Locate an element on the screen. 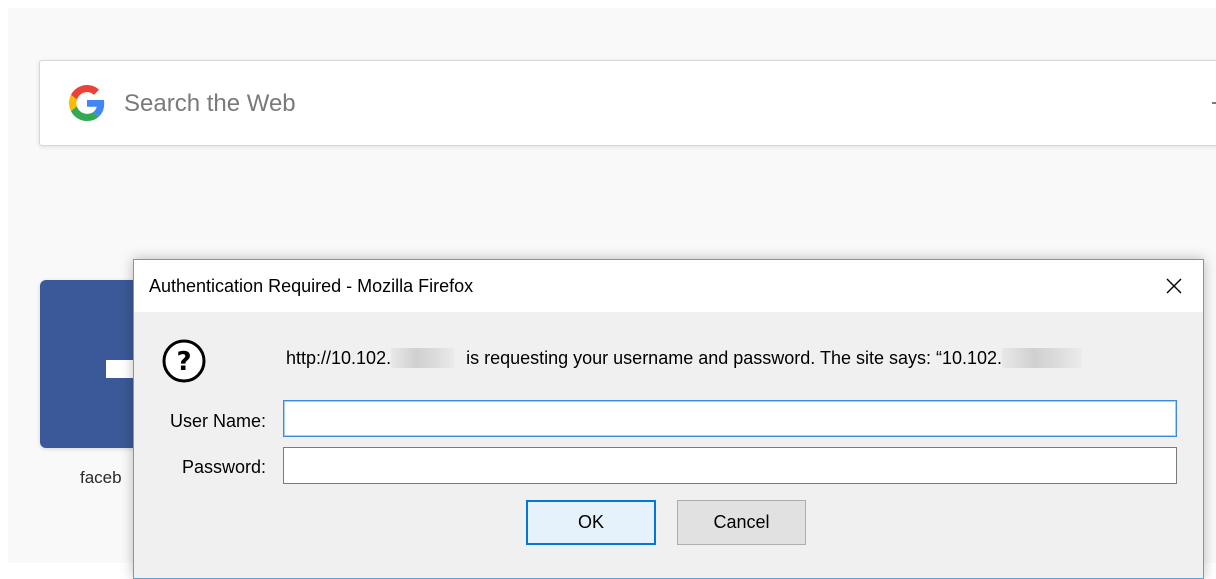  question-mark-icon: ? is located at coordinates (184, 361).